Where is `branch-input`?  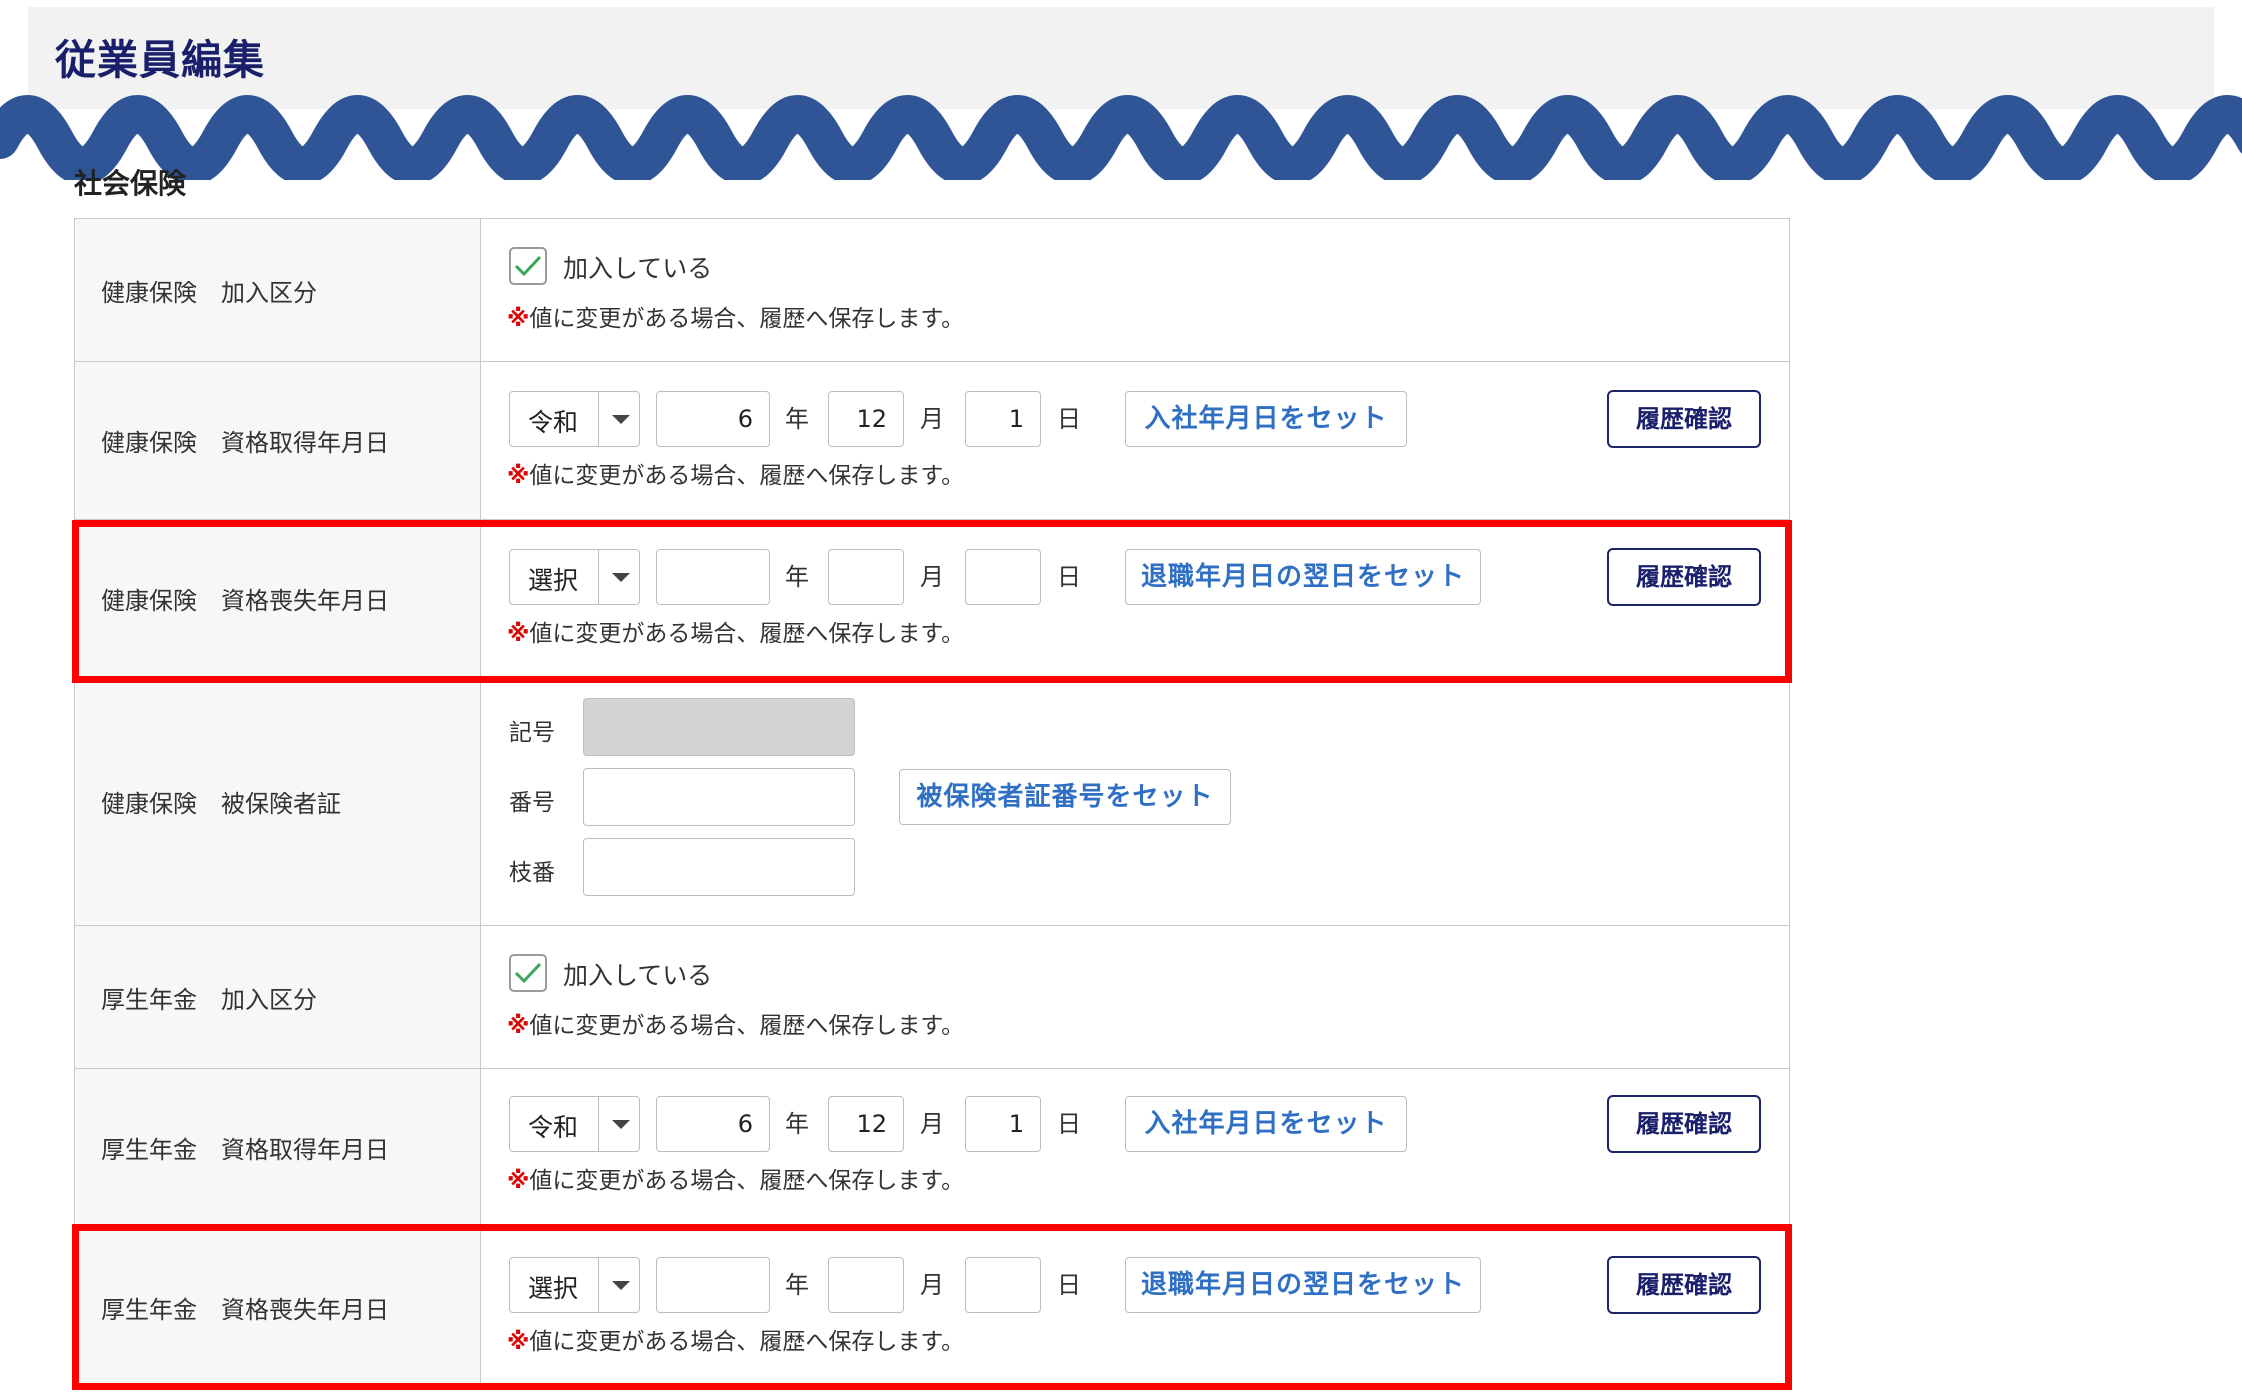
branch-input is located at coordinates (719, 867).